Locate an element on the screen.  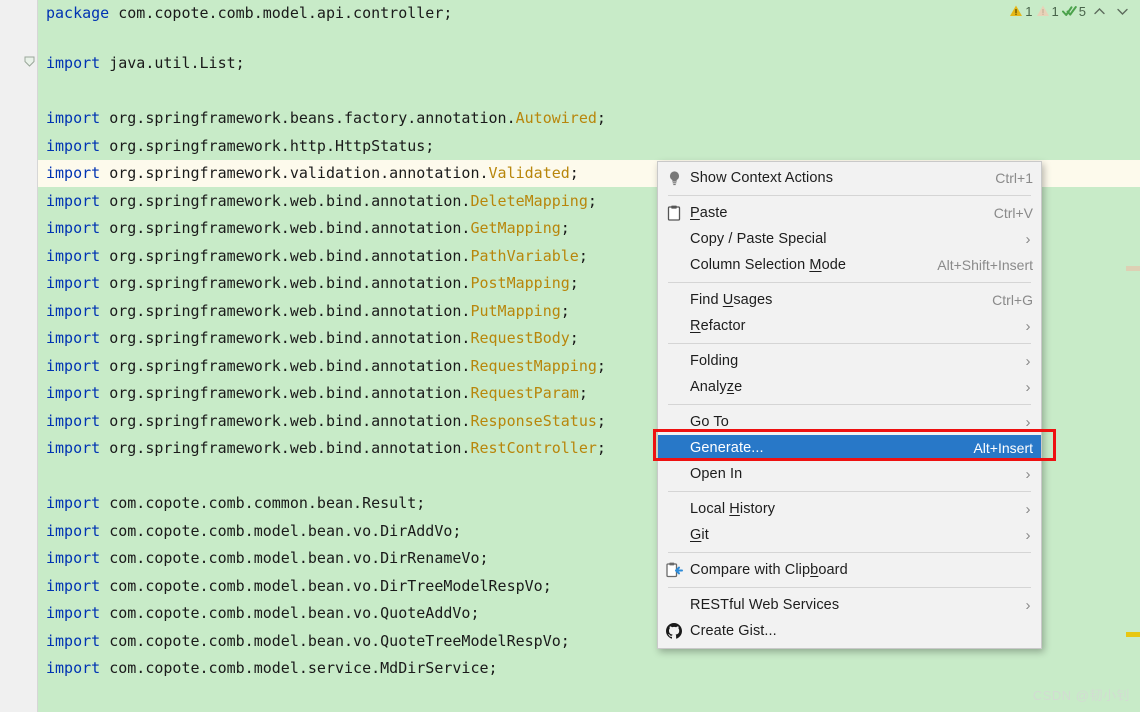
watermark-text: CSDN @韧小钊 is located at coordinates (1081, 695).